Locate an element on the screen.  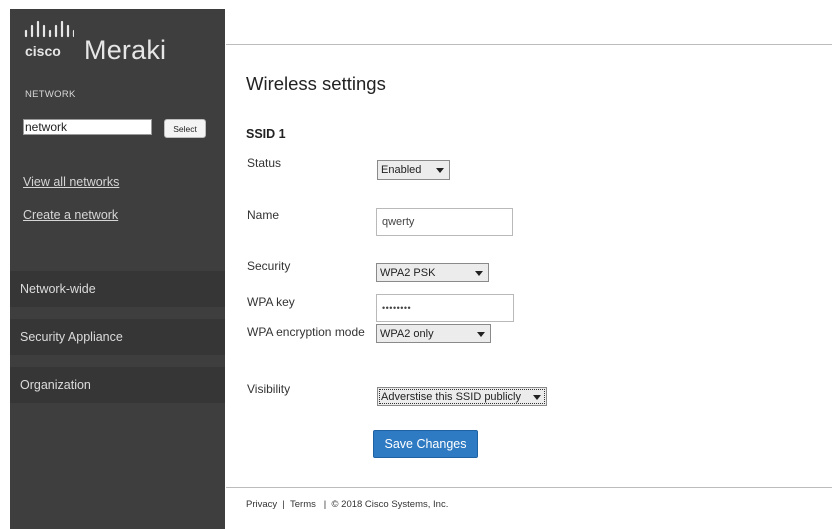
create-network-link: Create a network is located at coordinates (70, 215).